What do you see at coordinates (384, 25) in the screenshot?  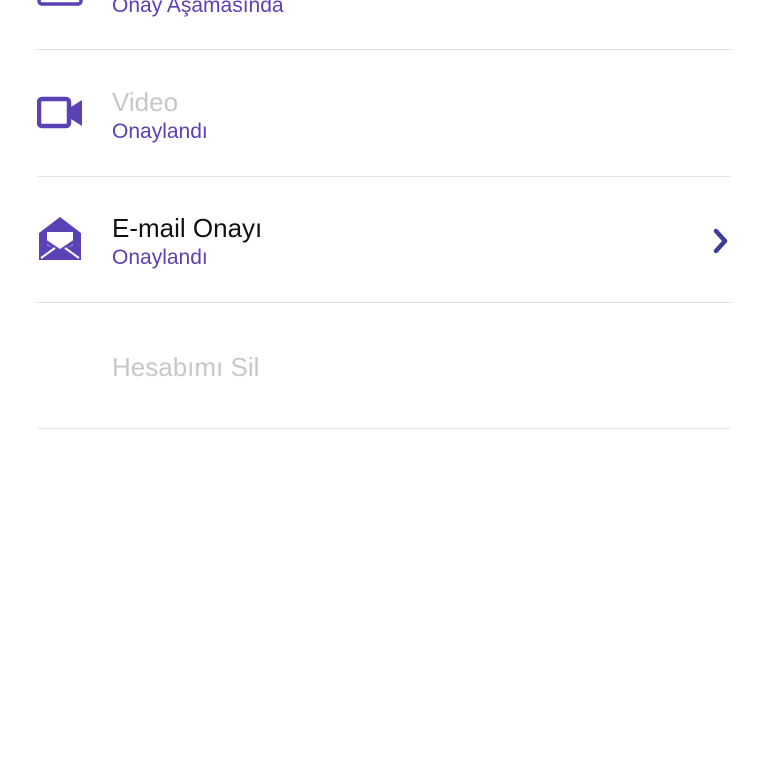 I see `list-item-document: Onay Aşamasında` at bounding box center [384, 25].